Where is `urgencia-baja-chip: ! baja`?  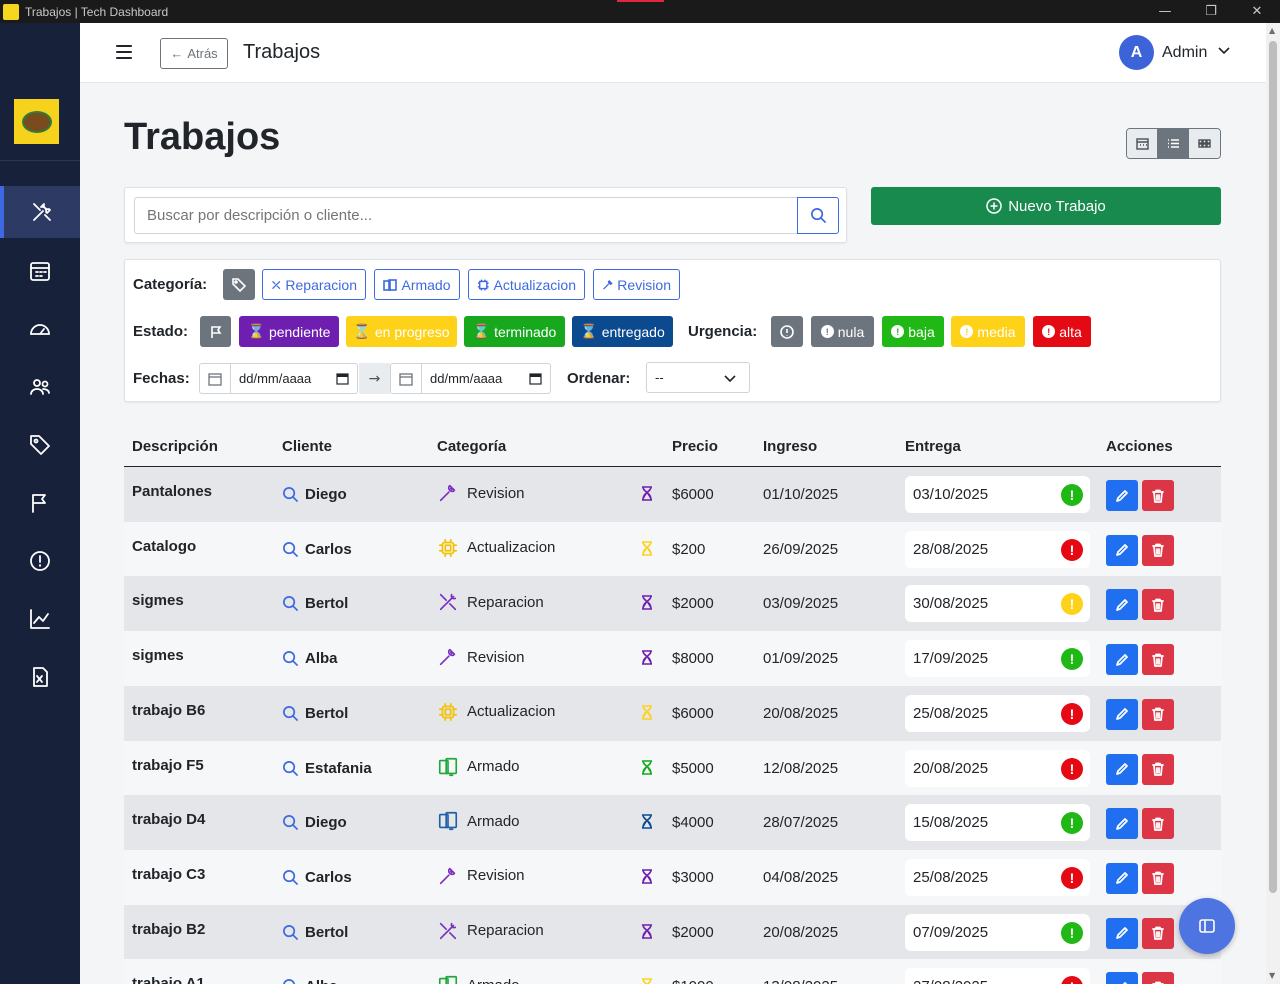 urgencia-baja-chip: ! baja is located at coordinates (913, 331).